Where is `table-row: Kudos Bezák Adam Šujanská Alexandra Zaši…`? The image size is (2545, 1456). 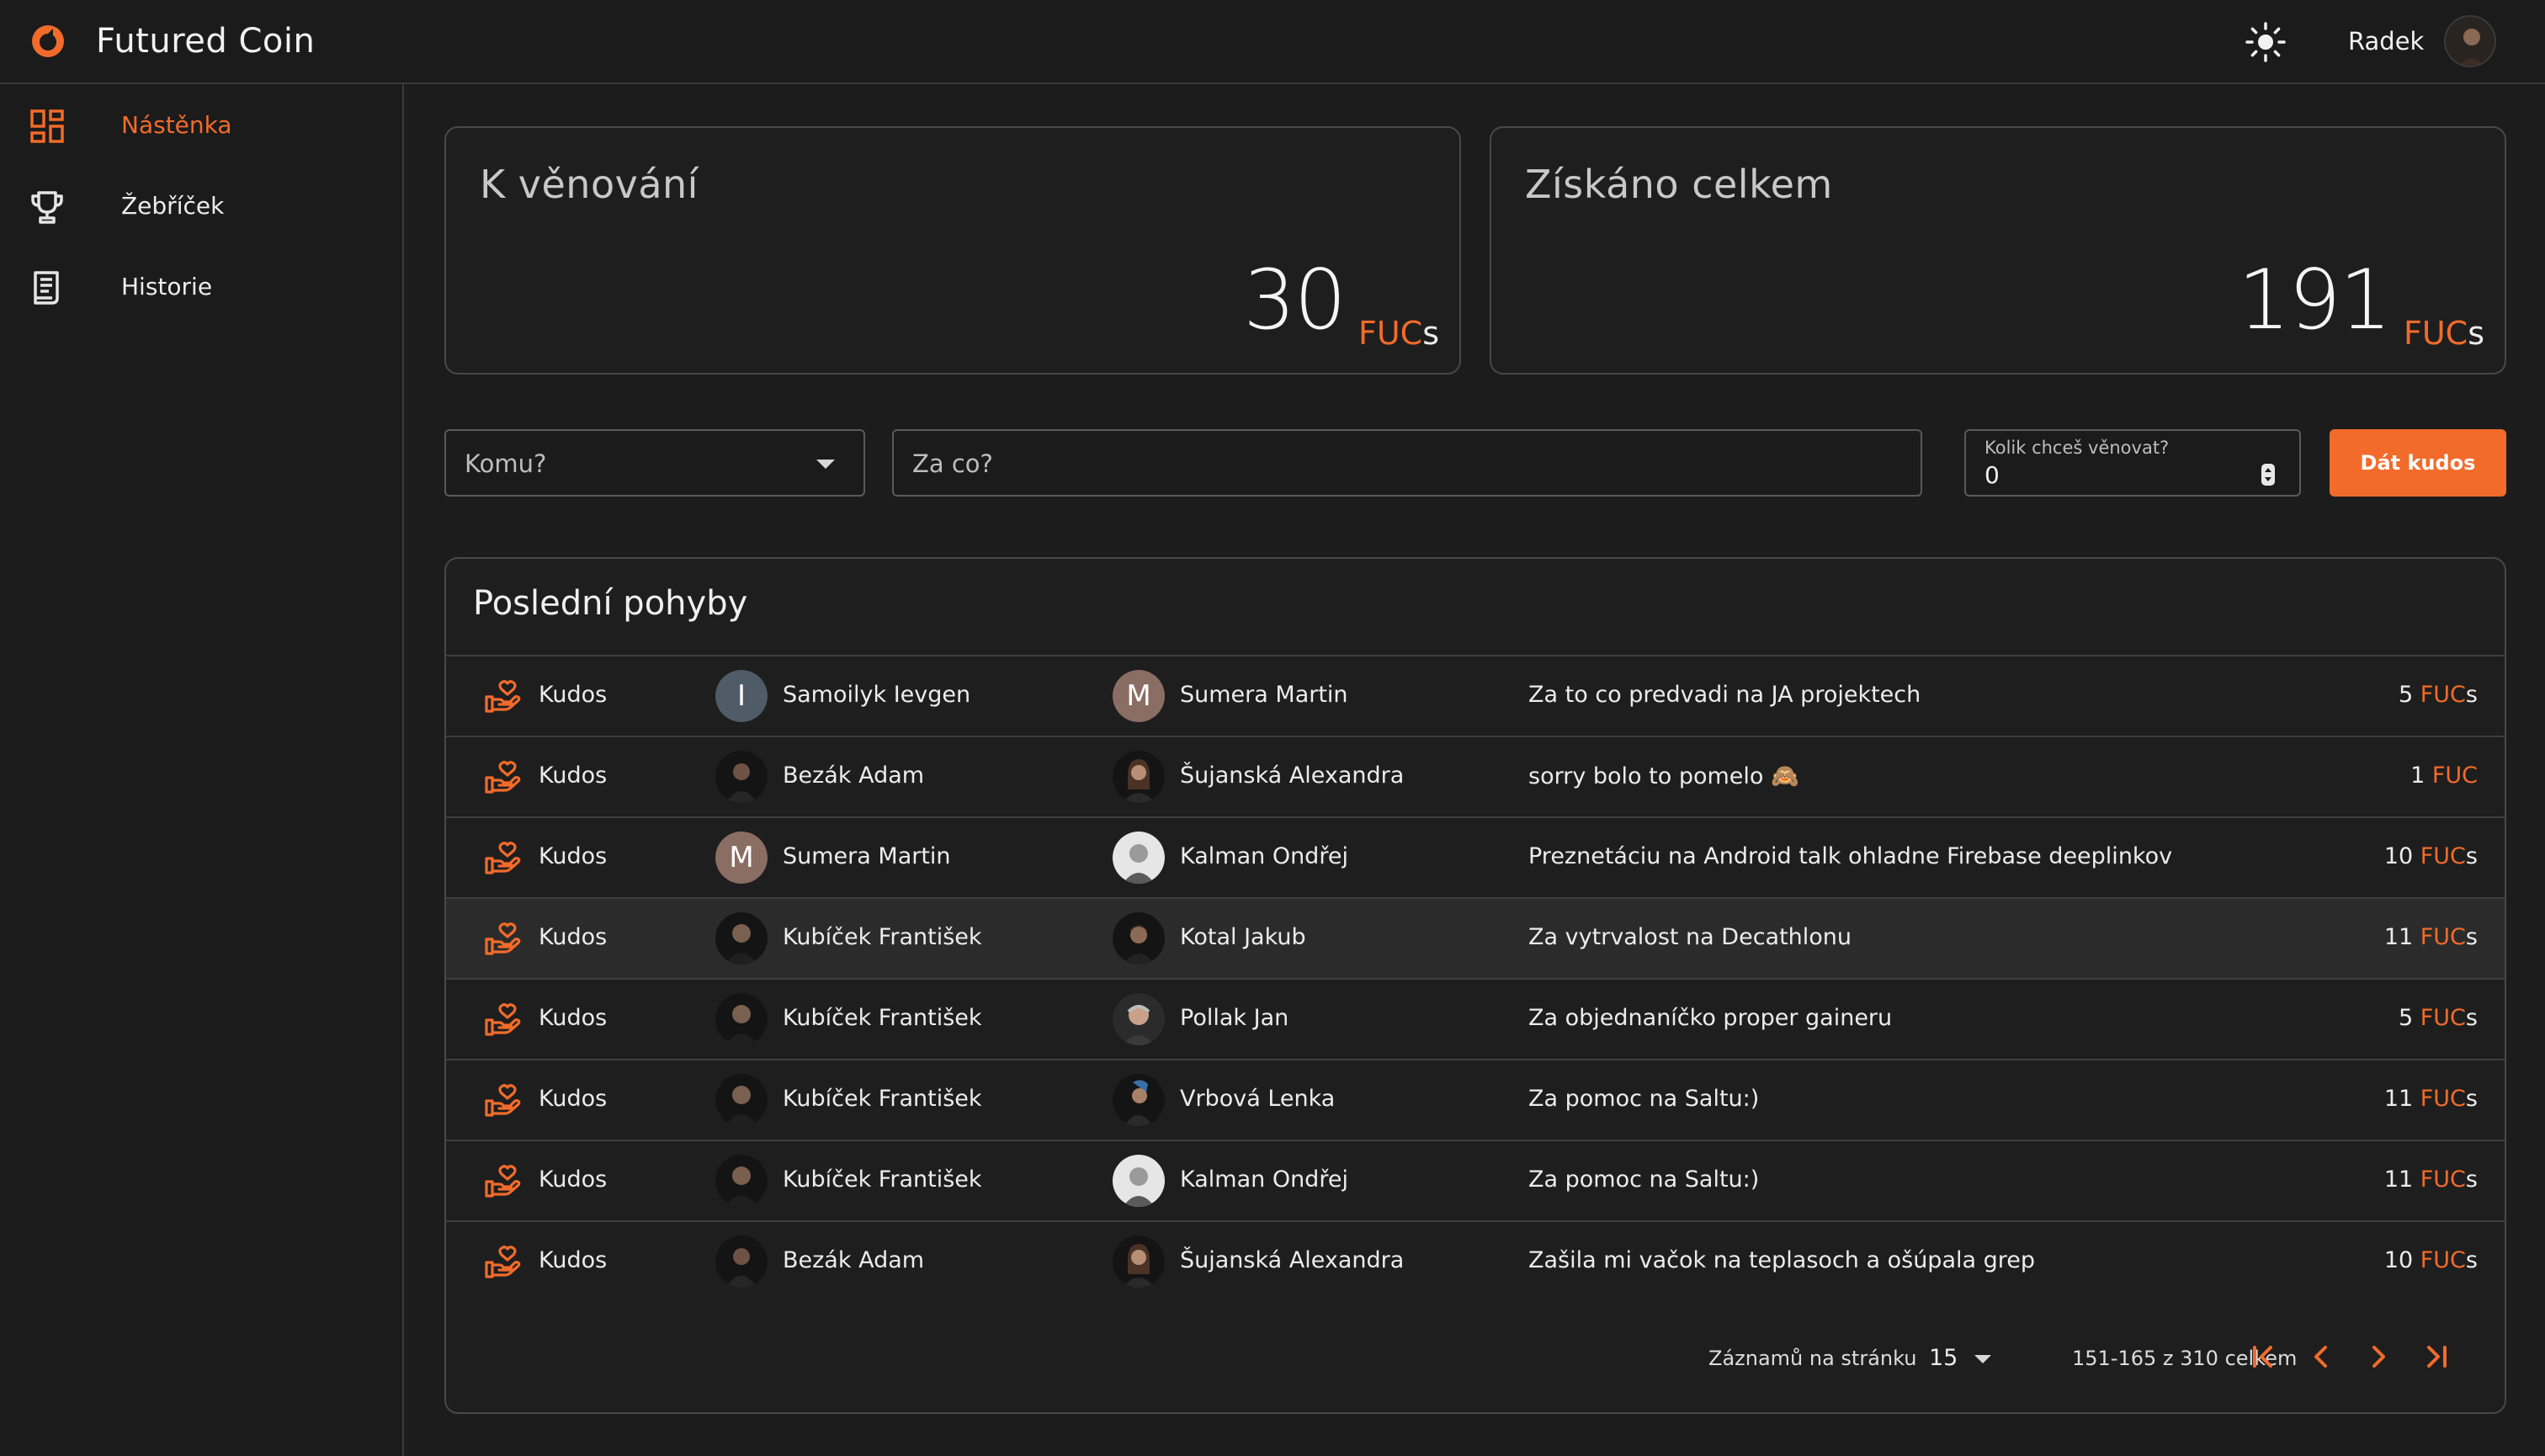
table-row: Kudos Bezák Adam Šujanská Alexandra Zaši… is located at coordinates (1475, 1260).